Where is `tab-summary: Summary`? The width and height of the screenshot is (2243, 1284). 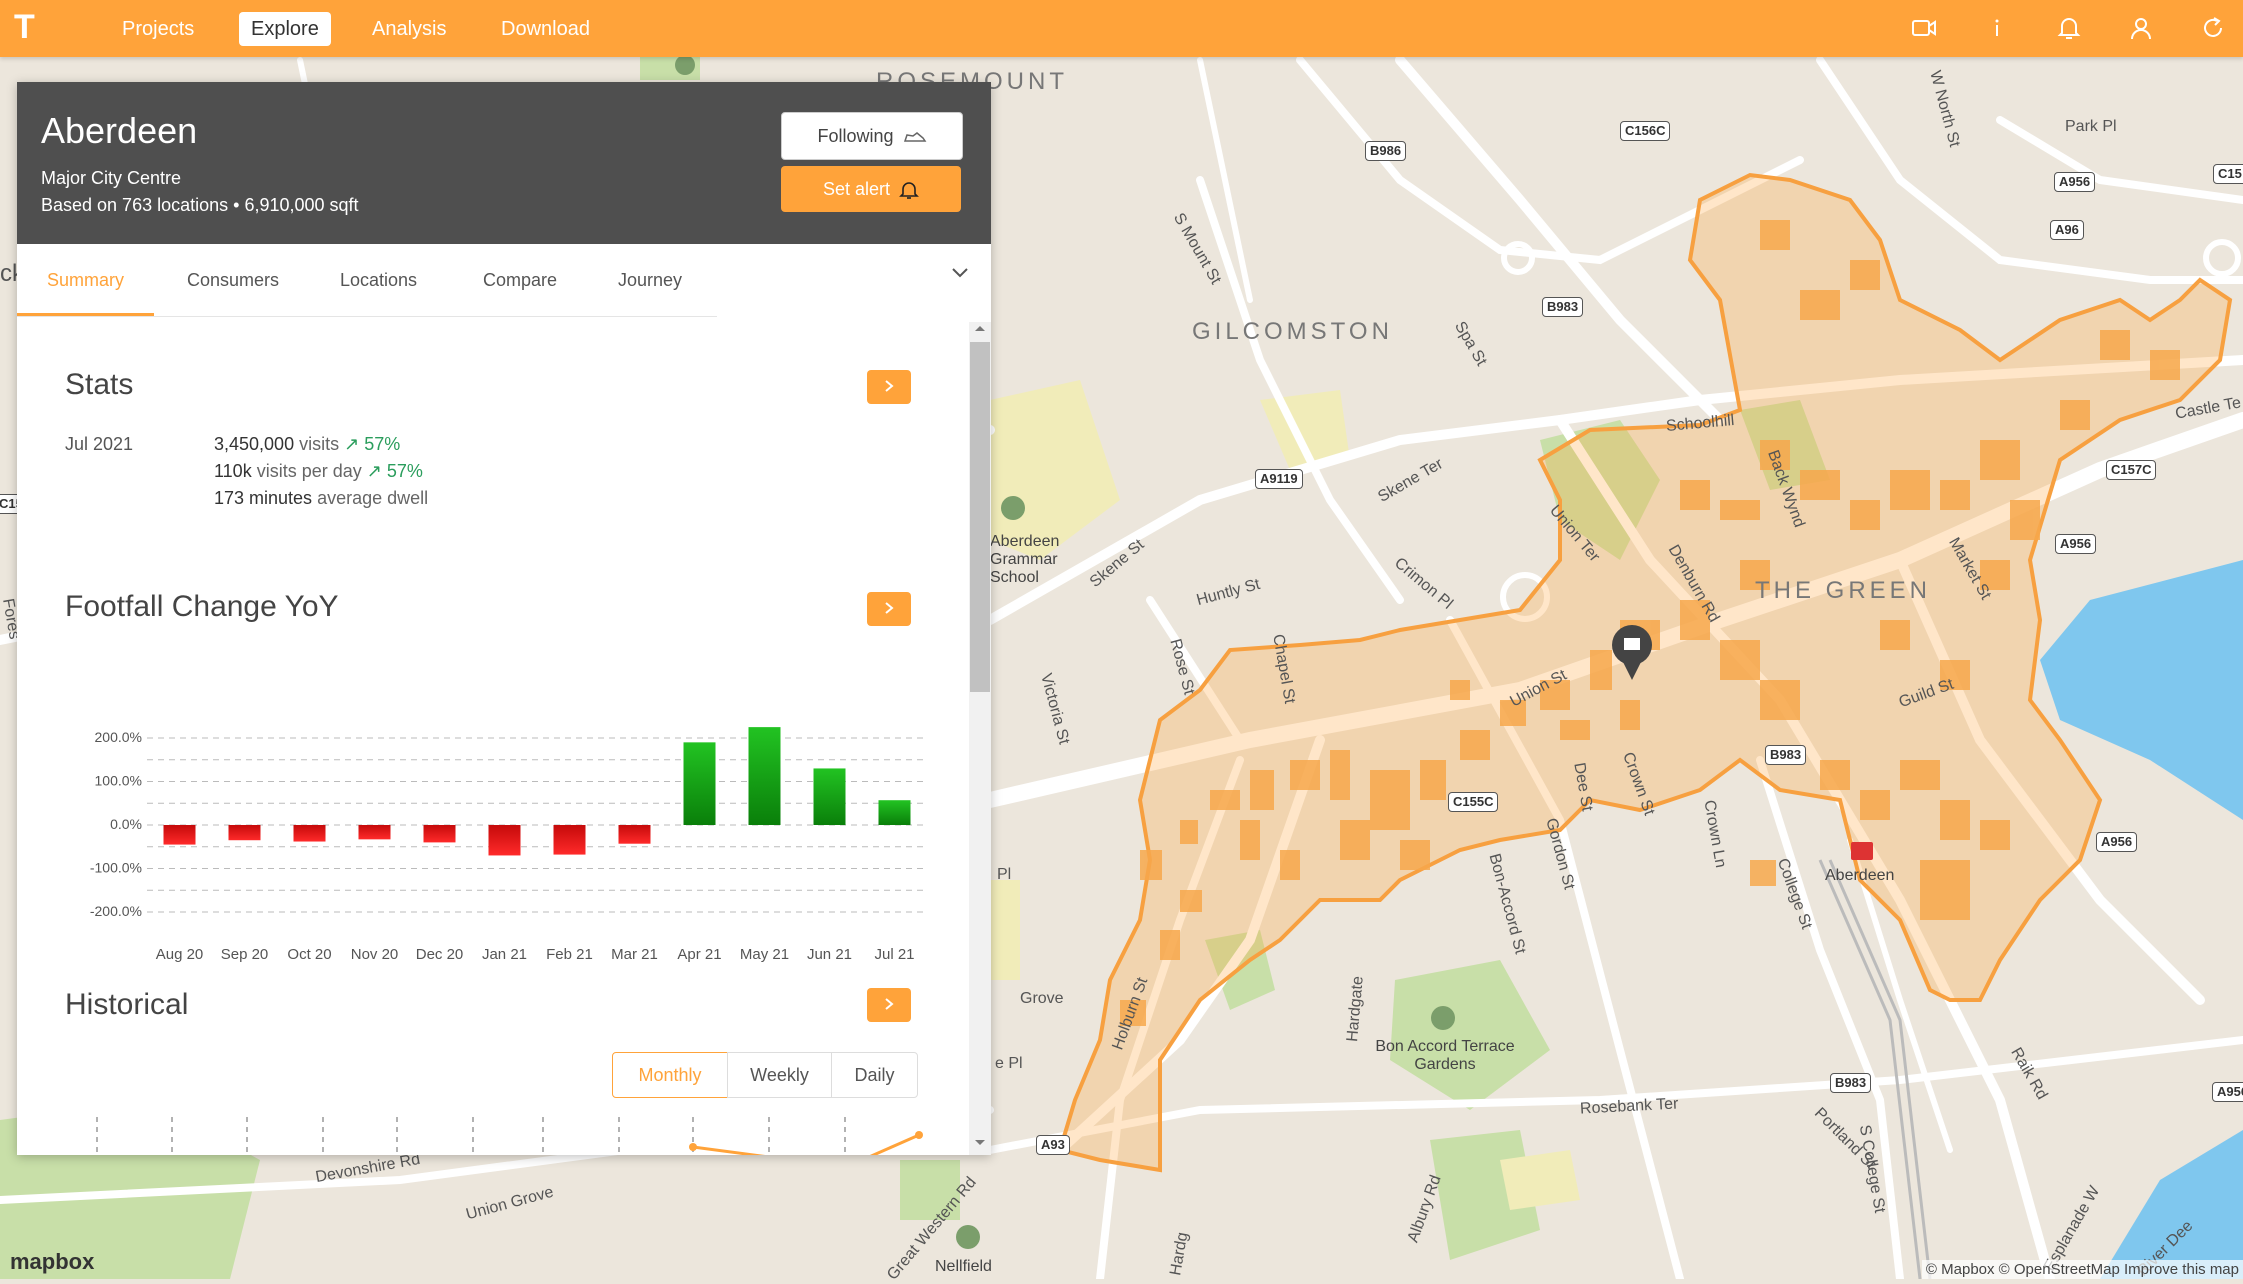 tab-summary: Summary is located at coordinates (86, 280).